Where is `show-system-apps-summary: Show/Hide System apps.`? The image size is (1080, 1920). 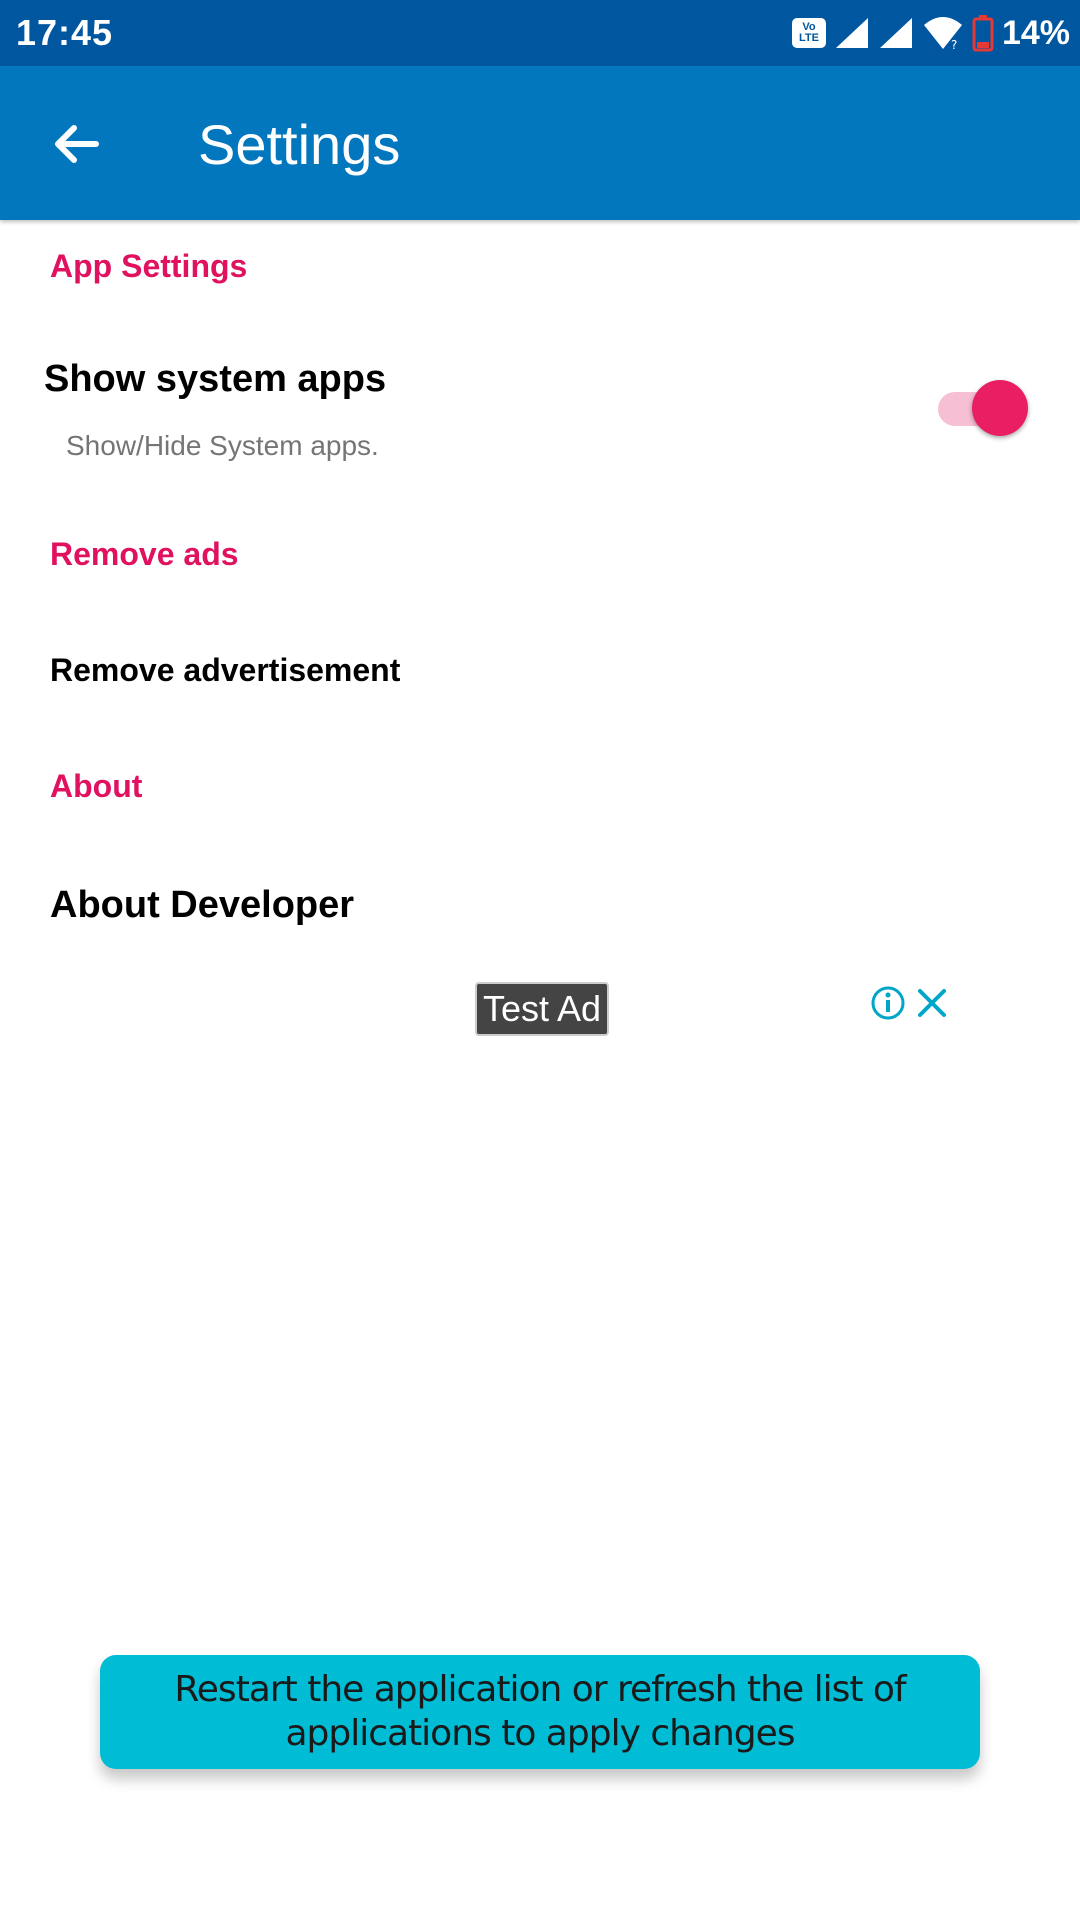
show-system-apps-summary: Show/Hide System apps. is located at coordinates (222, 445).